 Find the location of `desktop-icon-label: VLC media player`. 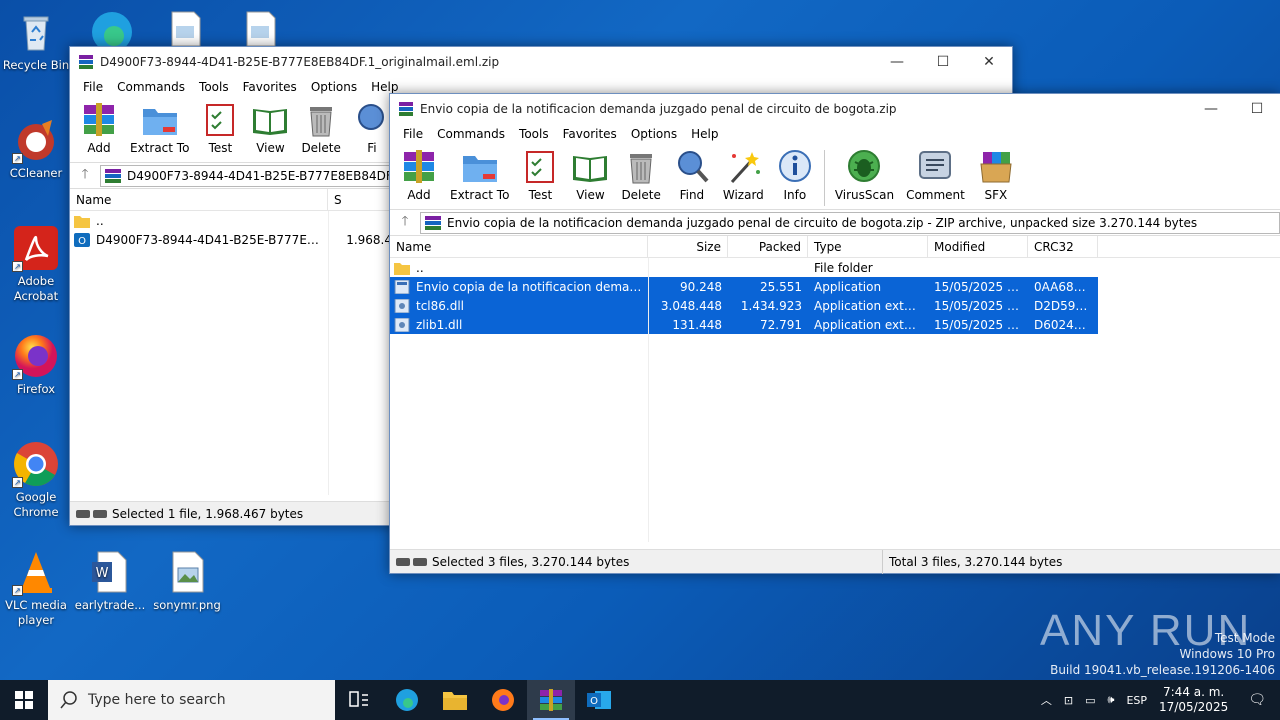

desktop-icon-label: VLC media player is located at coordinates (36, 612).